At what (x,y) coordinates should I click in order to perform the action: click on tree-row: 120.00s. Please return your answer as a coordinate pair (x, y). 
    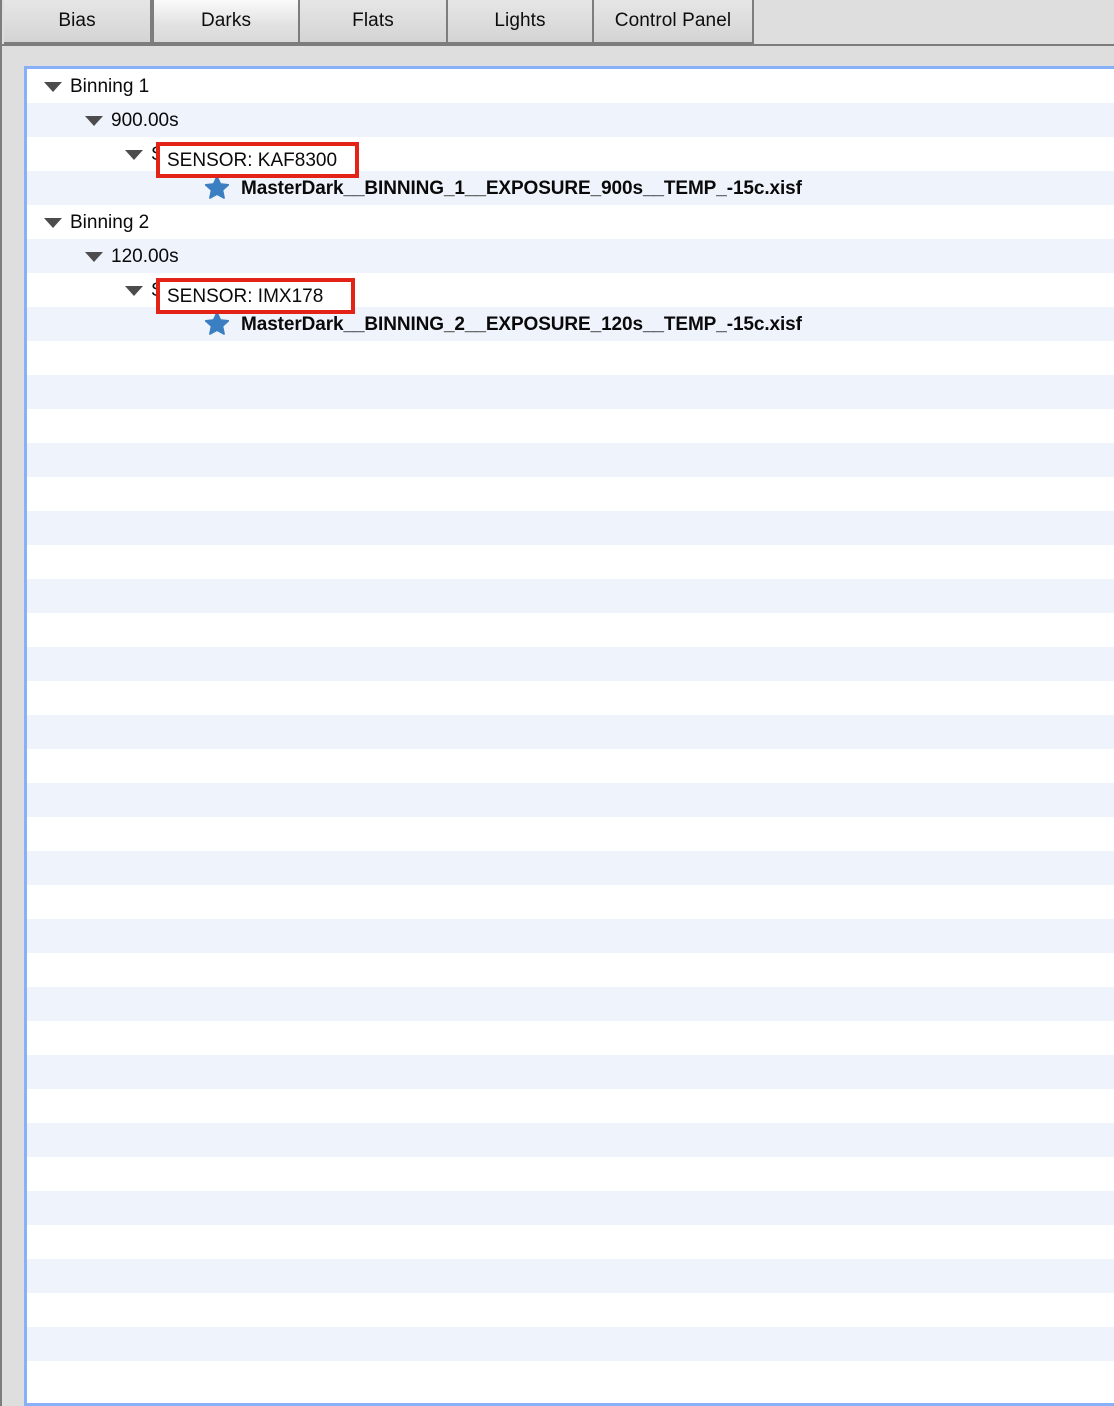
    Looking at the image, I should click on (570, 256).